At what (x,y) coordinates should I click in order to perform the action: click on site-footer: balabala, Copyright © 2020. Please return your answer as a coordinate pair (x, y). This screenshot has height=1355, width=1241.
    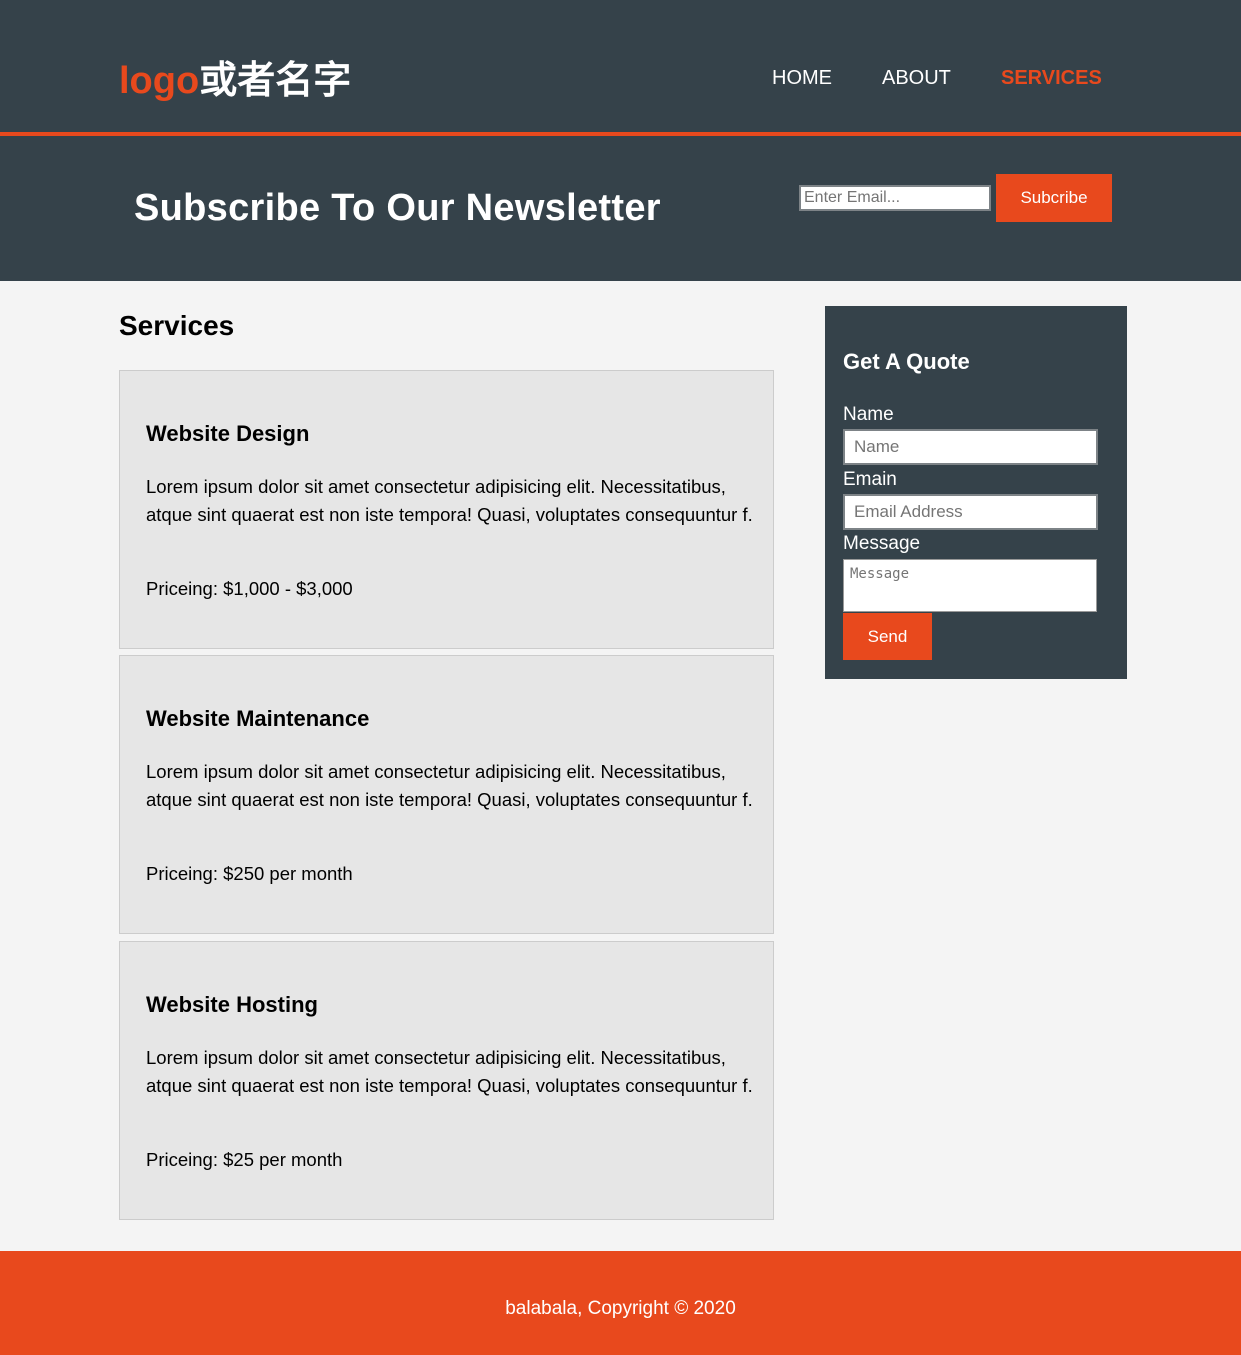
    Looking at the image, I should click on (620, 1303).